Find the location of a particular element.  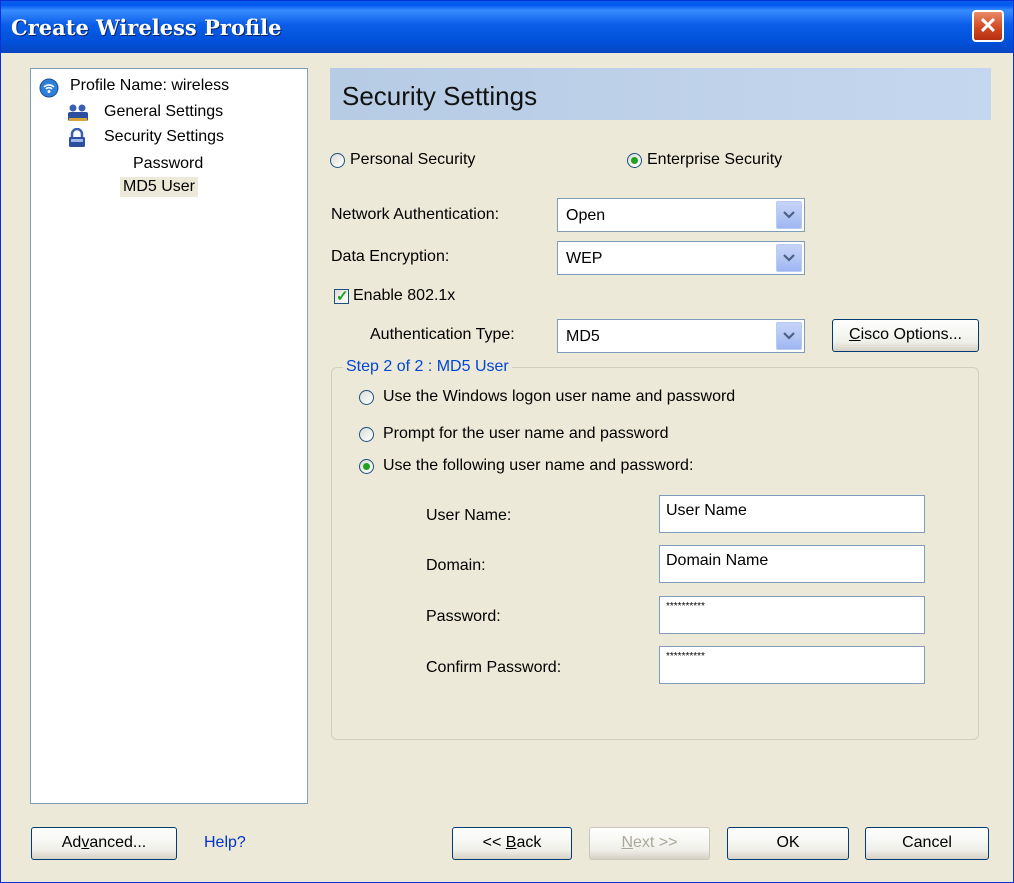

md5-user-group-title: Step 2 of 2 : MD5 User is located at coordinates (427, 367).